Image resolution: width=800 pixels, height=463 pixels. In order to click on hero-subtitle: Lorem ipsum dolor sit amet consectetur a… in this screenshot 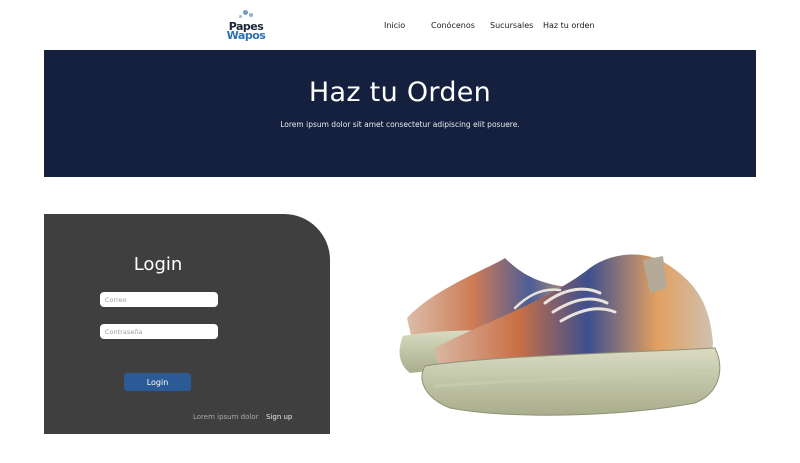, I will do `click(400, 124)`.